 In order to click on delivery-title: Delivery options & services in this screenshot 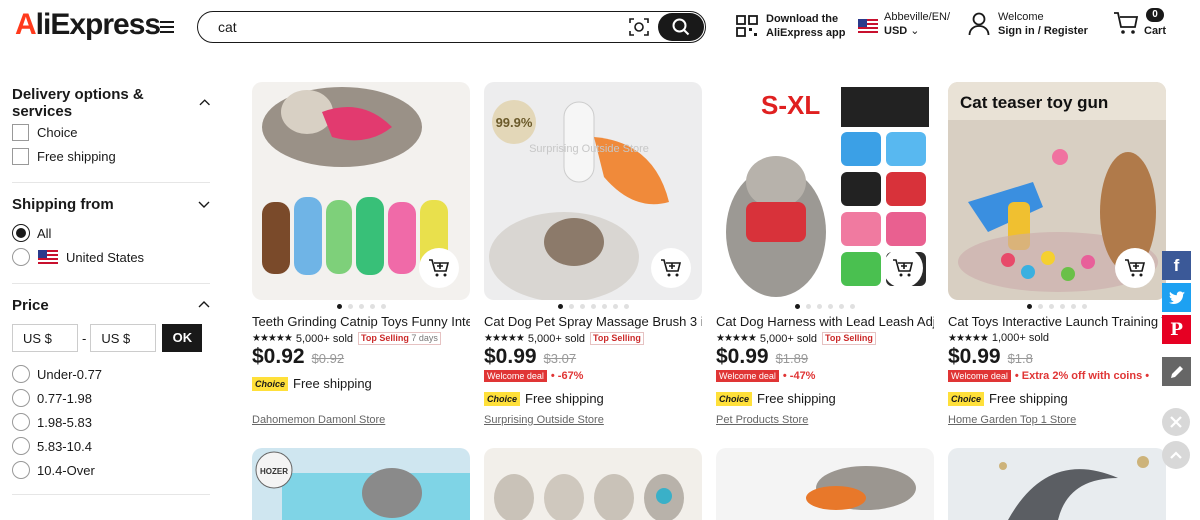, I will do `click(78, 103)`.